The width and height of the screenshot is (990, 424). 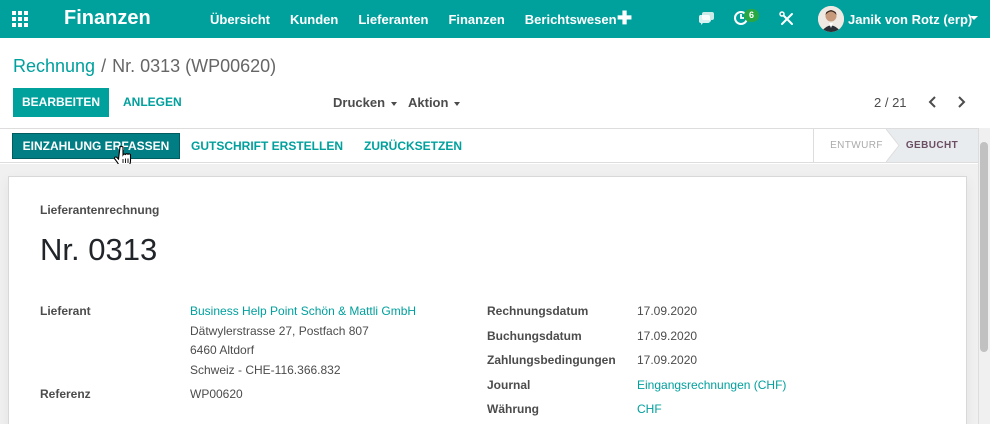 I want to click on payment-terms-value: 17.09.2020, so click(x=667, y=360).